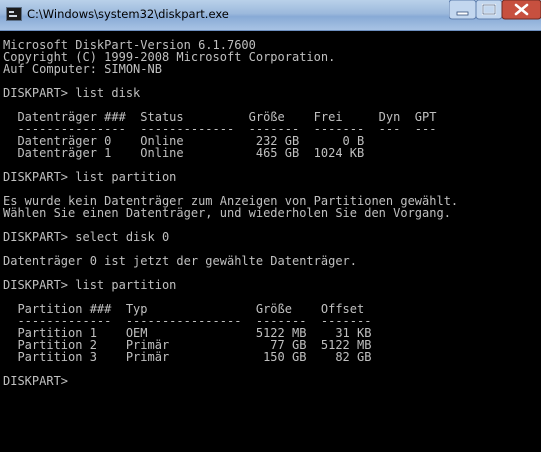 The height and width of the screenshot is (452, 541). Describe the element at coordinates (272, 381) in the screenshot. I see `command-prompt: DISKPART>` at that location.